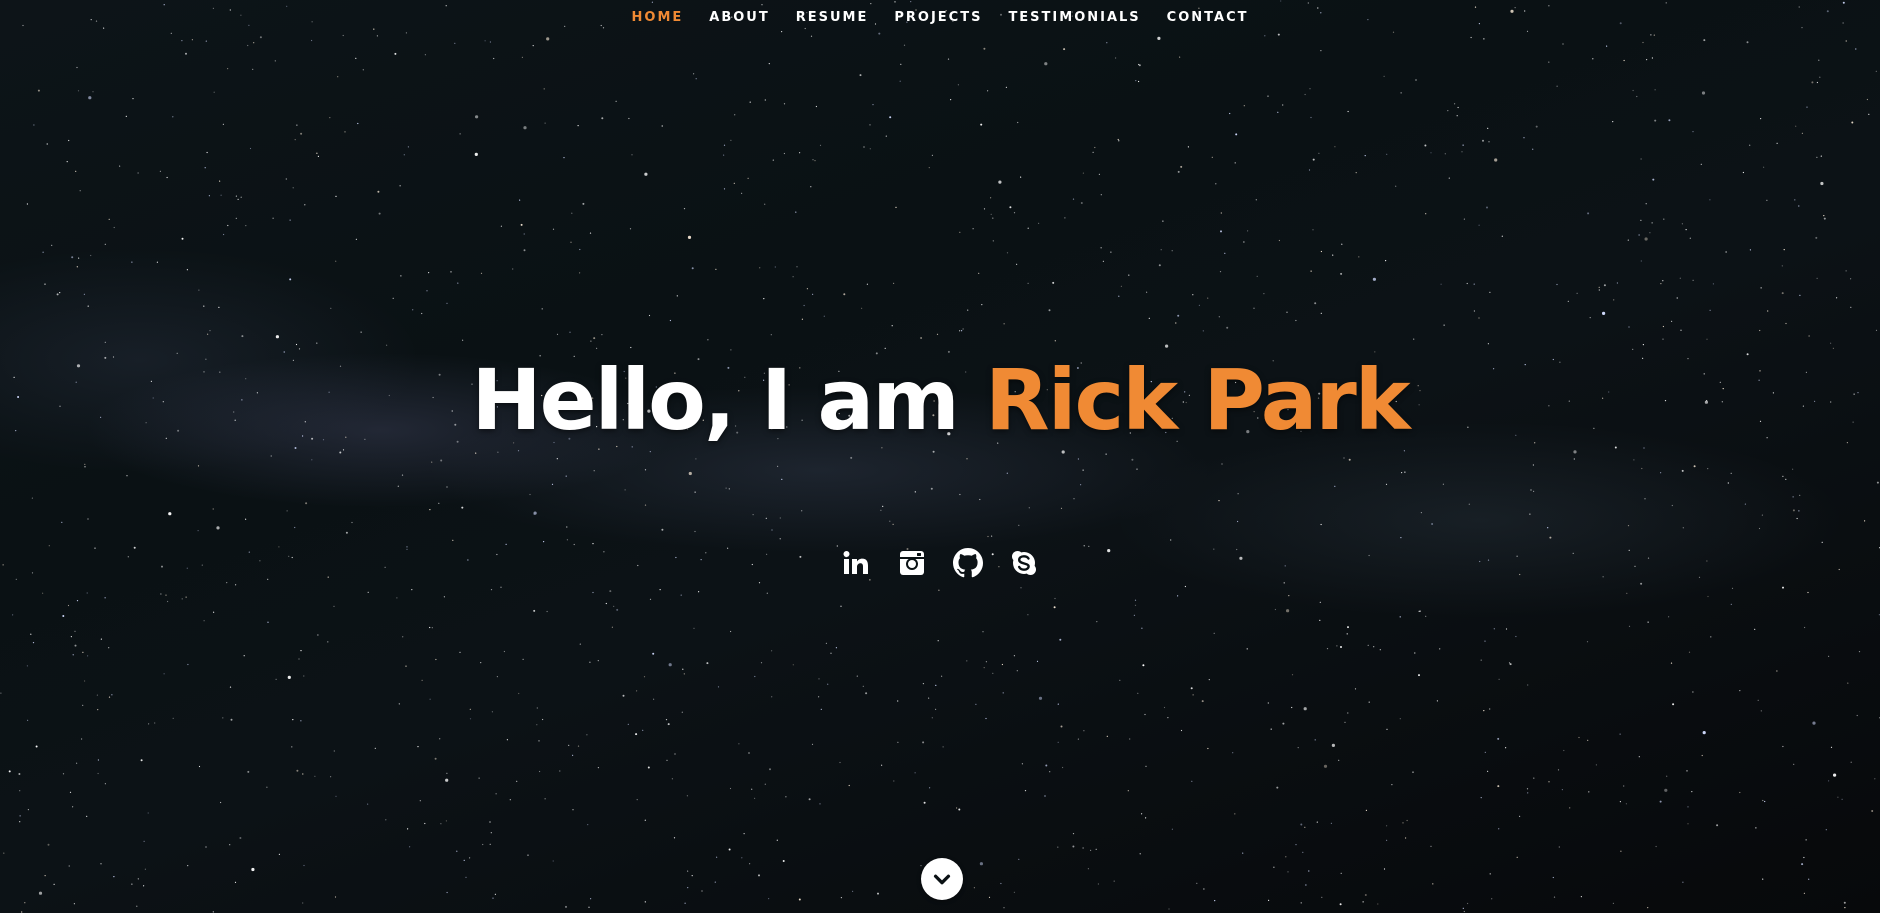  I want to click on chevron-down-icon, so click(942, 879).